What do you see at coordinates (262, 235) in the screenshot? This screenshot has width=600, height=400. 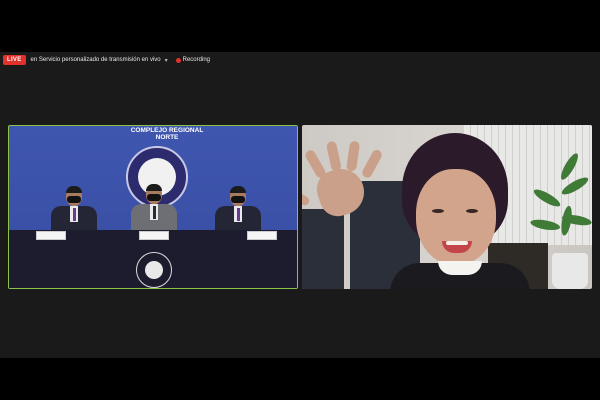 I see `nameplate-right` at bounding box center [262, 235].